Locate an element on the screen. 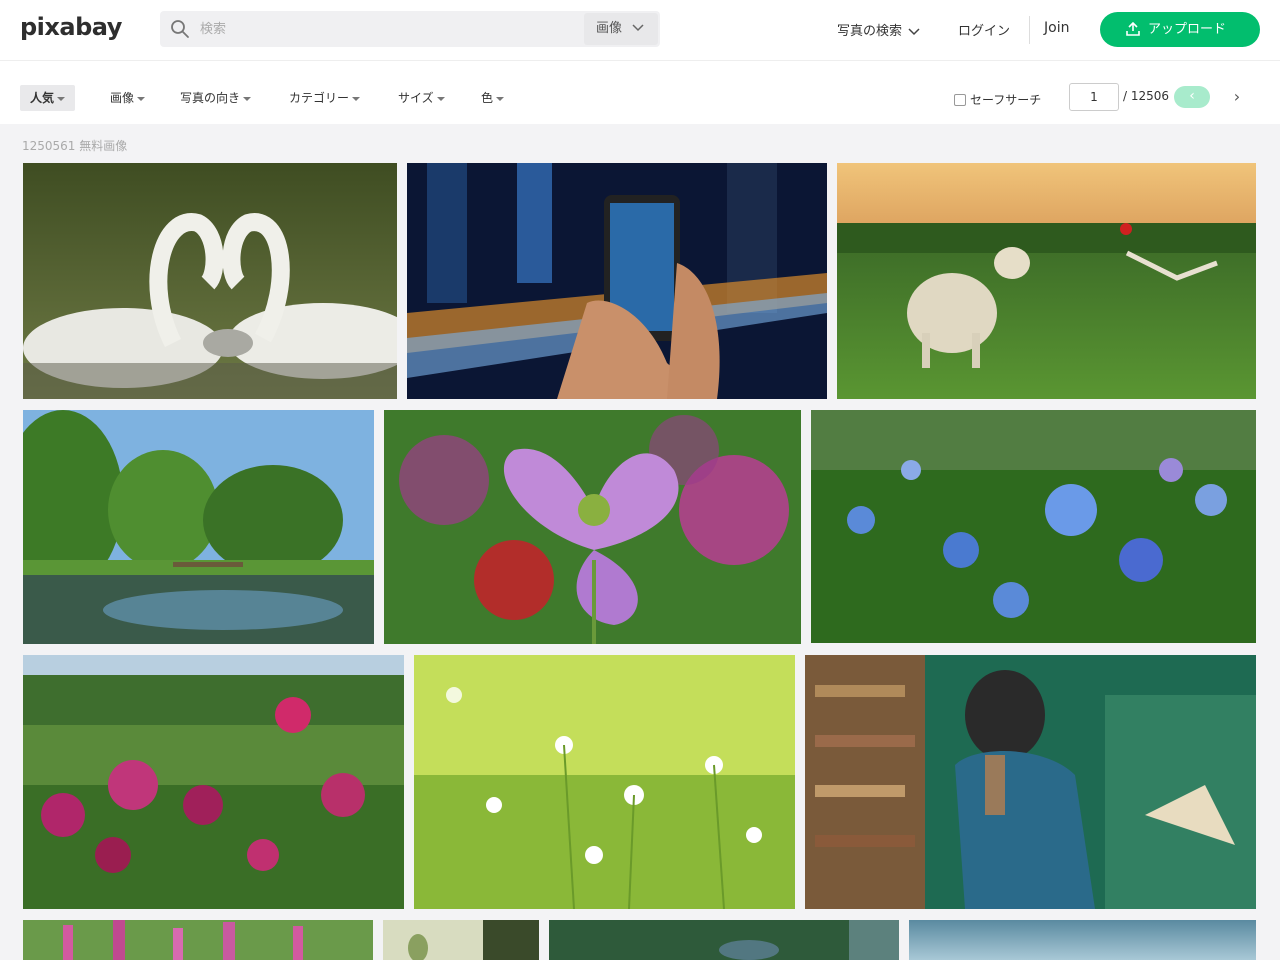 The image size is (1280, 960). image-blue-nigella-flowers is located at coordinates (1033, 526).